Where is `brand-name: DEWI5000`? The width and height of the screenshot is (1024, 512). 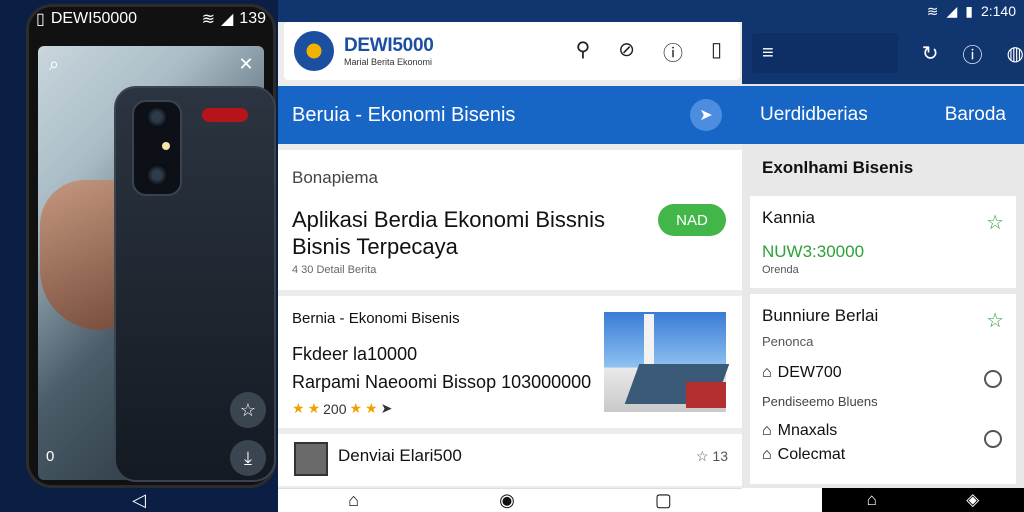
brand-name: DEWI5000 is located at coordinates (389, 45).